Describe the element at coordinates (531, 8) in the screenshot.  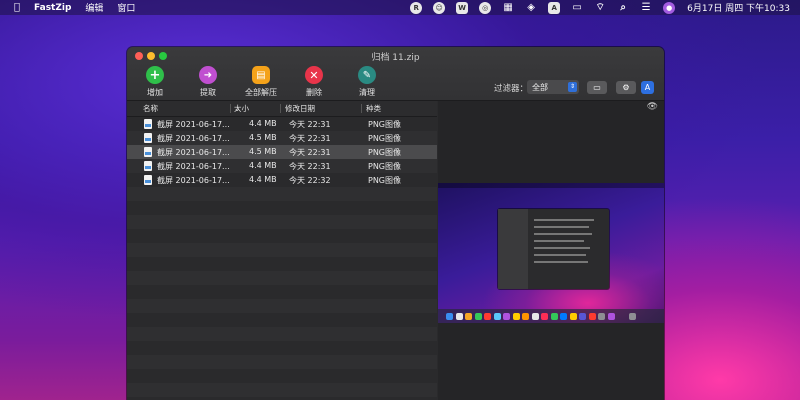
I see `layers-icon: ◈` at that location.